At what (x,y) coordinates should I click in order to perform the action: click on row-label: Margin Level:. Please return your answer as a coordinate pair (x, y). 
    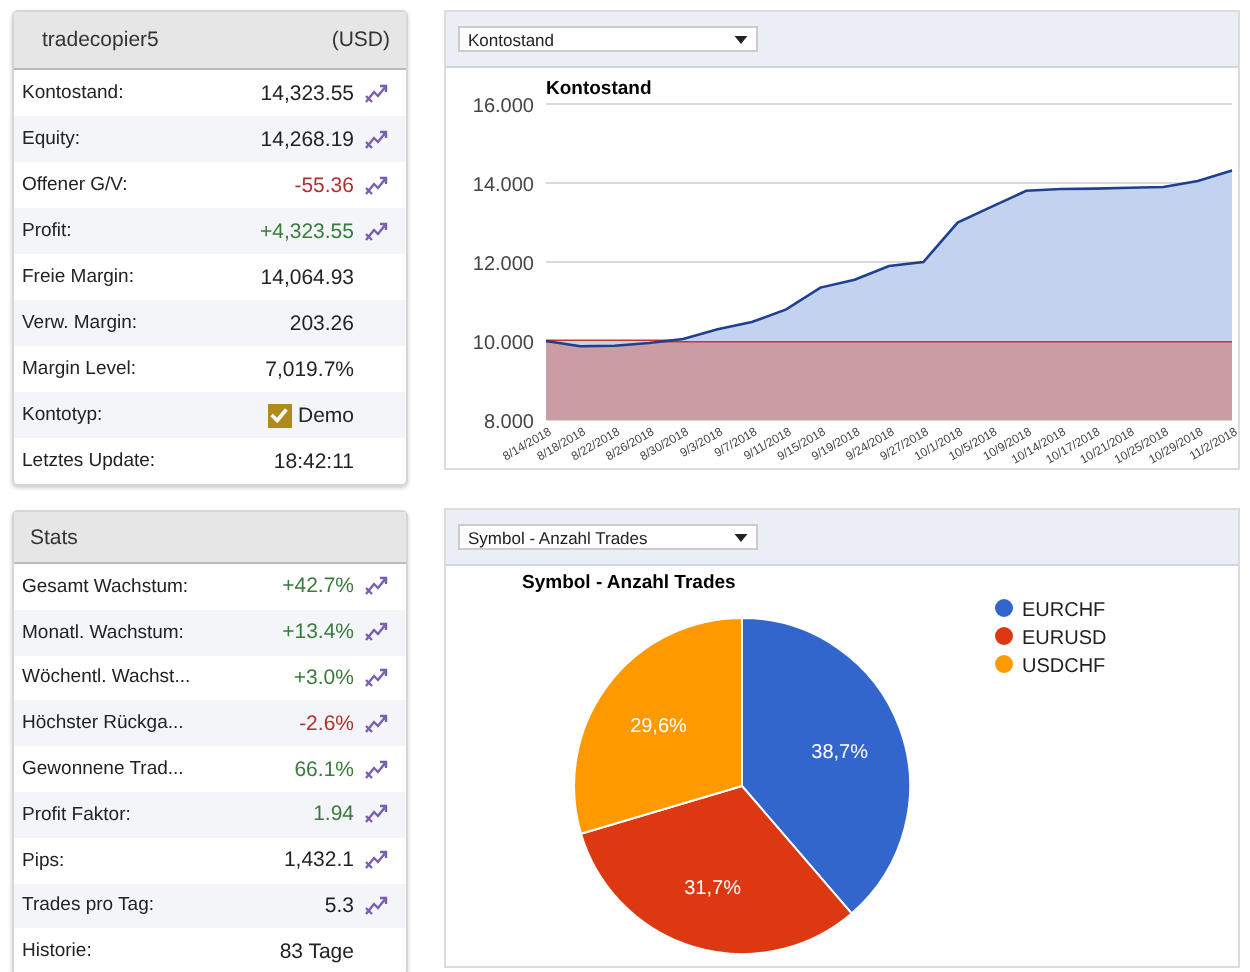
    Looking at the image, I should click on (79, 369).